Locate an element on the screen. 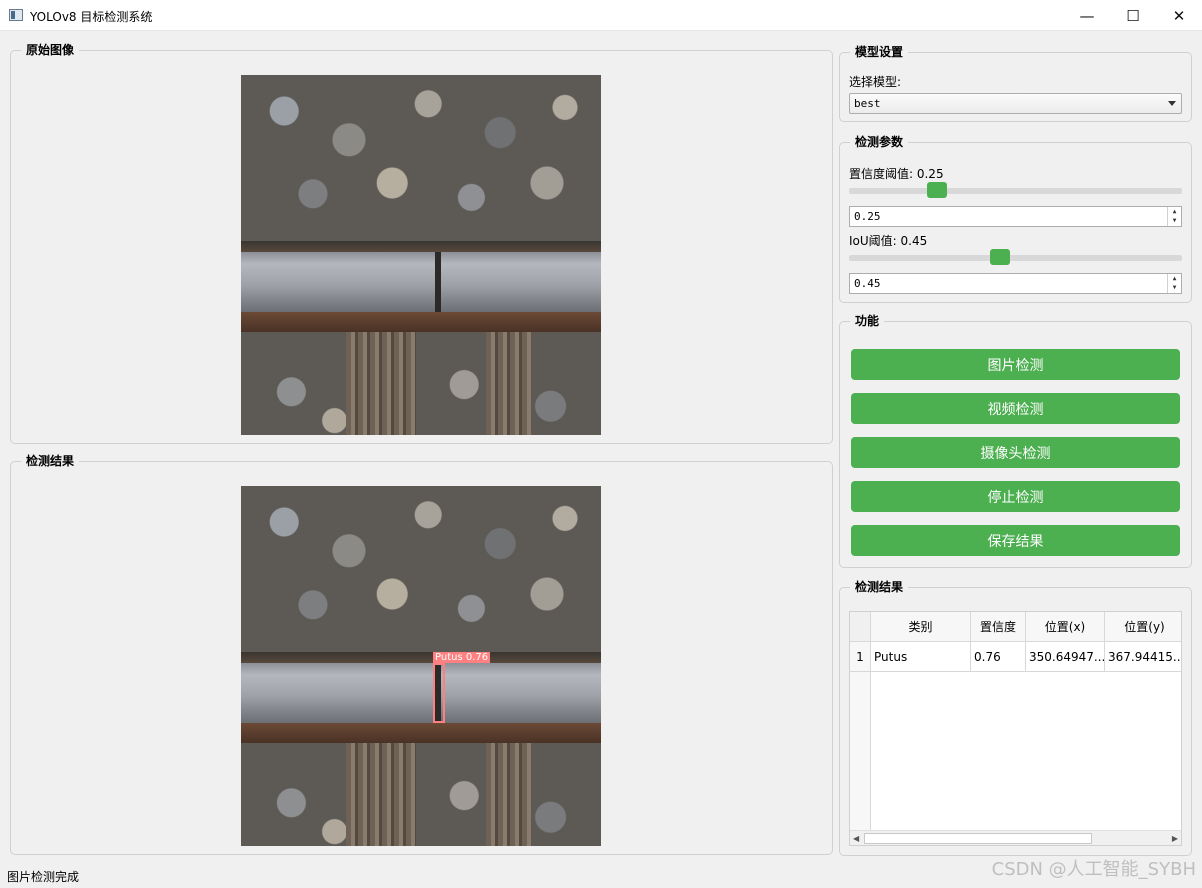 The image size is (1202, 888). title-bar: YOLOv8 目标检测系统 — ☐ ✕ is located at coordinates (601, 15).